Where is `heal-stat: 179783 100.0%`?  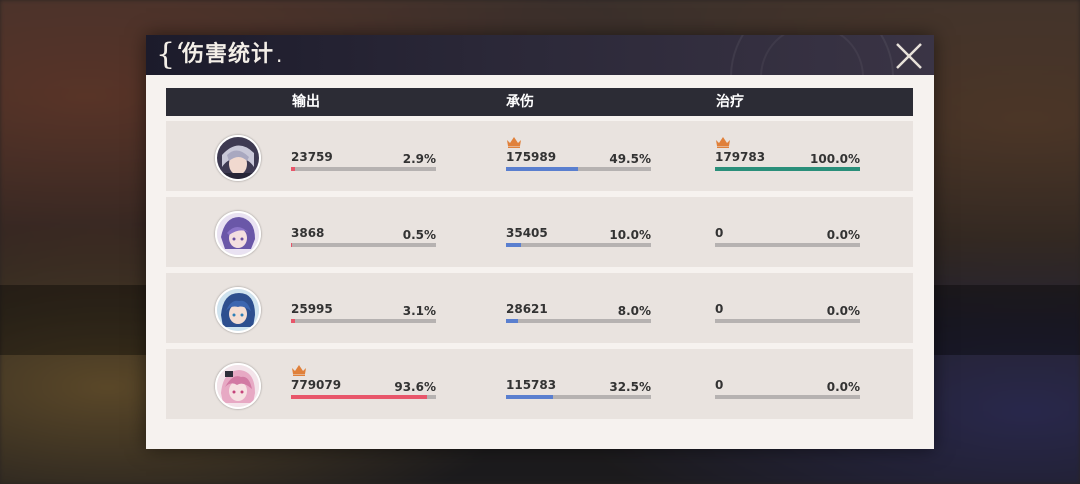 heal-stat: 179783 100.0% is located at coordinates (787, 156).